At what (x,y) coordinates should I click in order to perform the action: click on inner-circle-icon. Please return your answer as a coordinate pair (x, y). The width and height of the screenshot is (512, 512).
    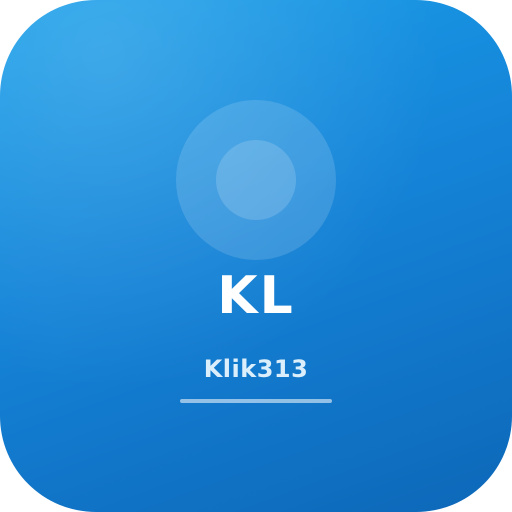
    Looking at the image, I should click on (256, 180).